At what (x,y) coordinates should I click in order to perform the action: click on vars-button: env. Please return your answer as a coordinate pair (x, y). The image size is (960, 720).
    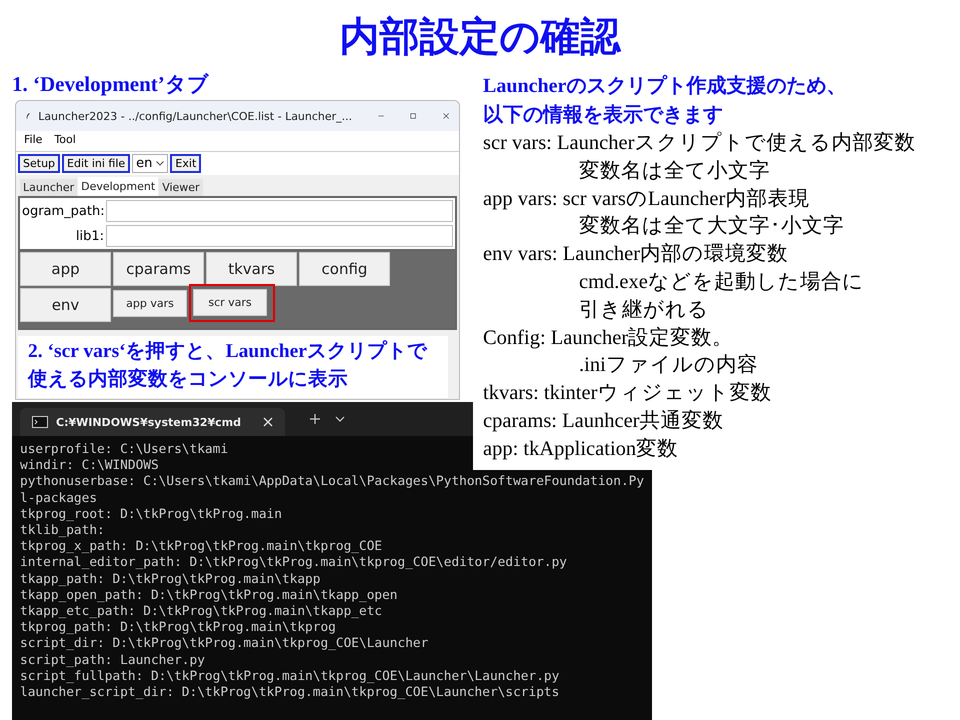
    Looking at the image, I should click on (65, 305).